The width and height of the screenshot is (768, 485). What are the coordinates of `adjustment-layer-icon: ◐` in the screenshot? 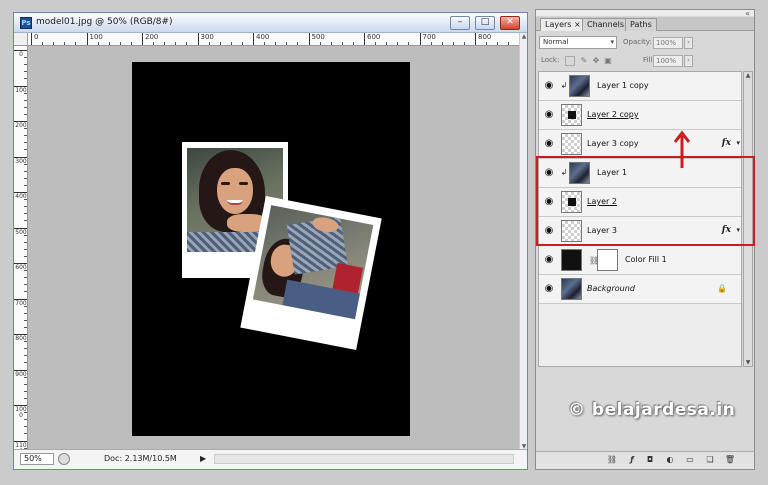 It's located at (670, 460).